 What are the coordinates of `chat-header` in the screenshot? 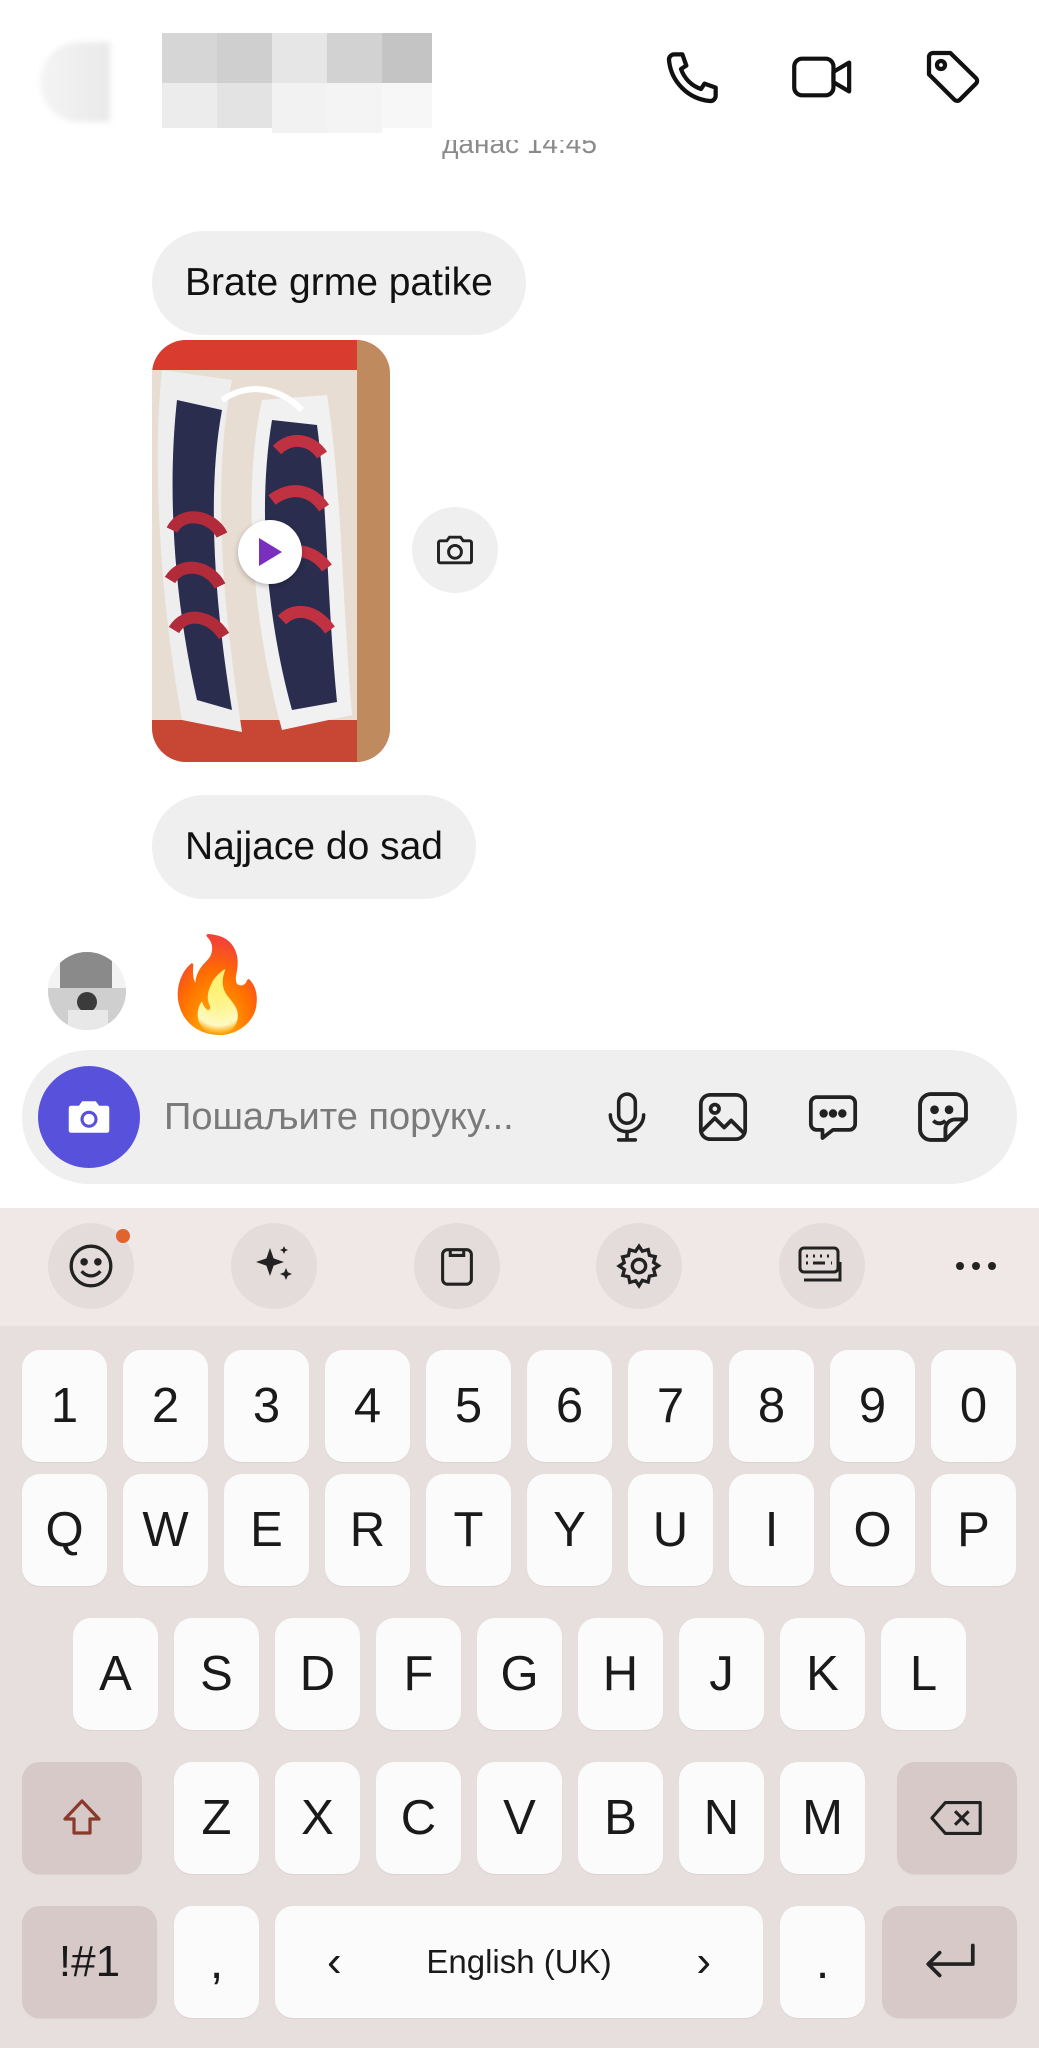 It's located at (519, 75).